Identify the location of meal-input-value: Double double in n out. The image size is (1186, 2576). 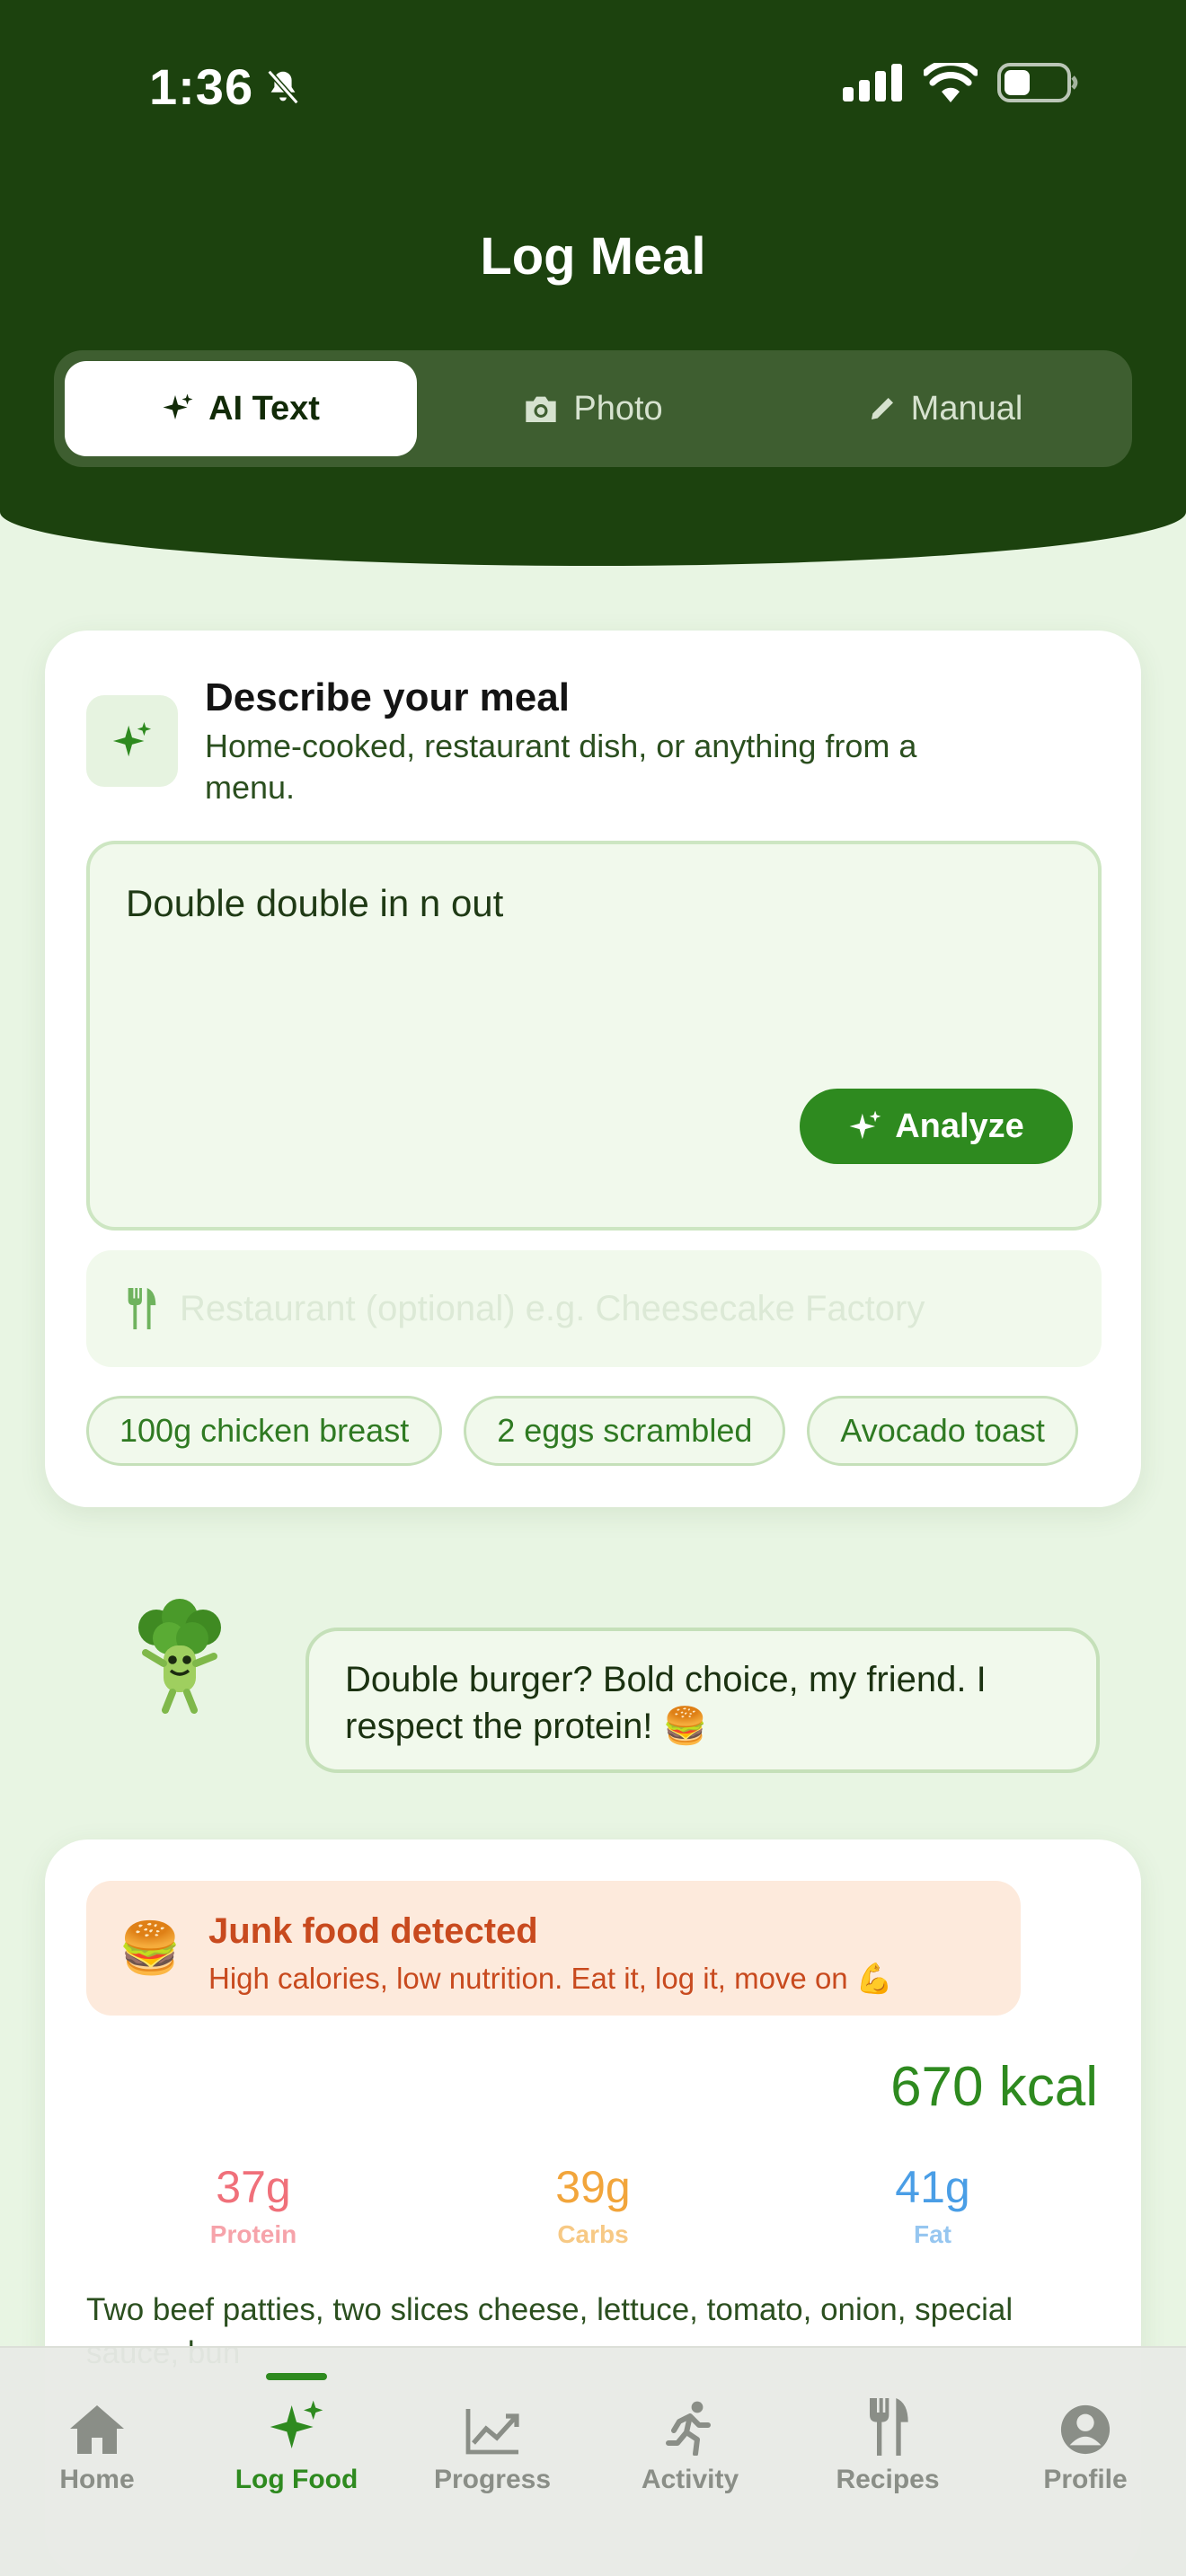
(315, 903).